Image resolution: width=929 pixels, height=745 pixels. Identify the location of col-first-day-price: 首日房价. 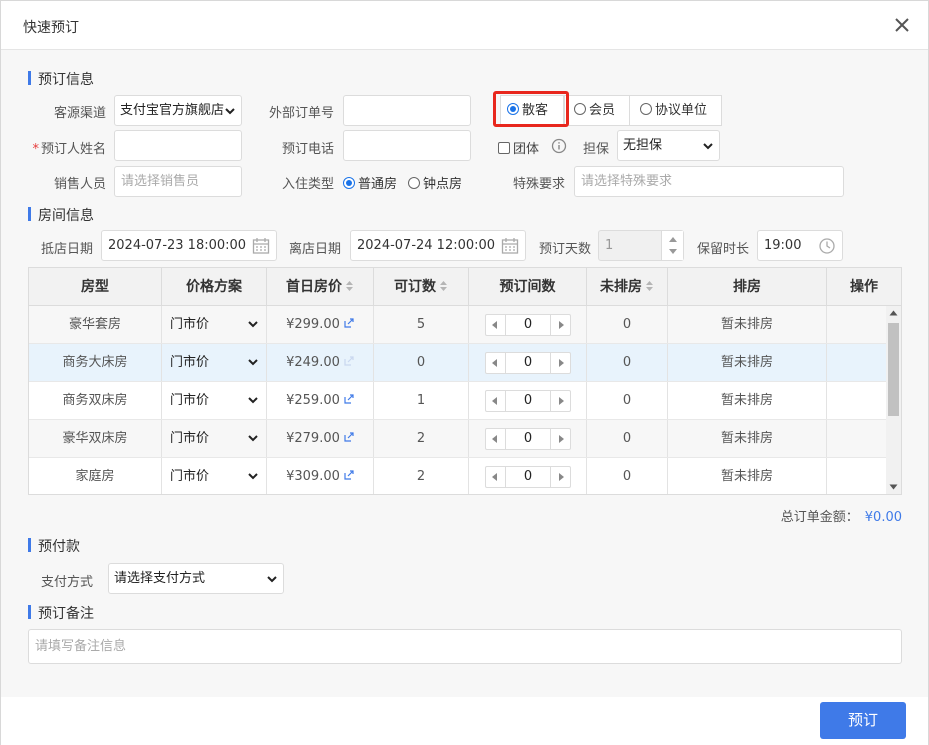
(320, 287).